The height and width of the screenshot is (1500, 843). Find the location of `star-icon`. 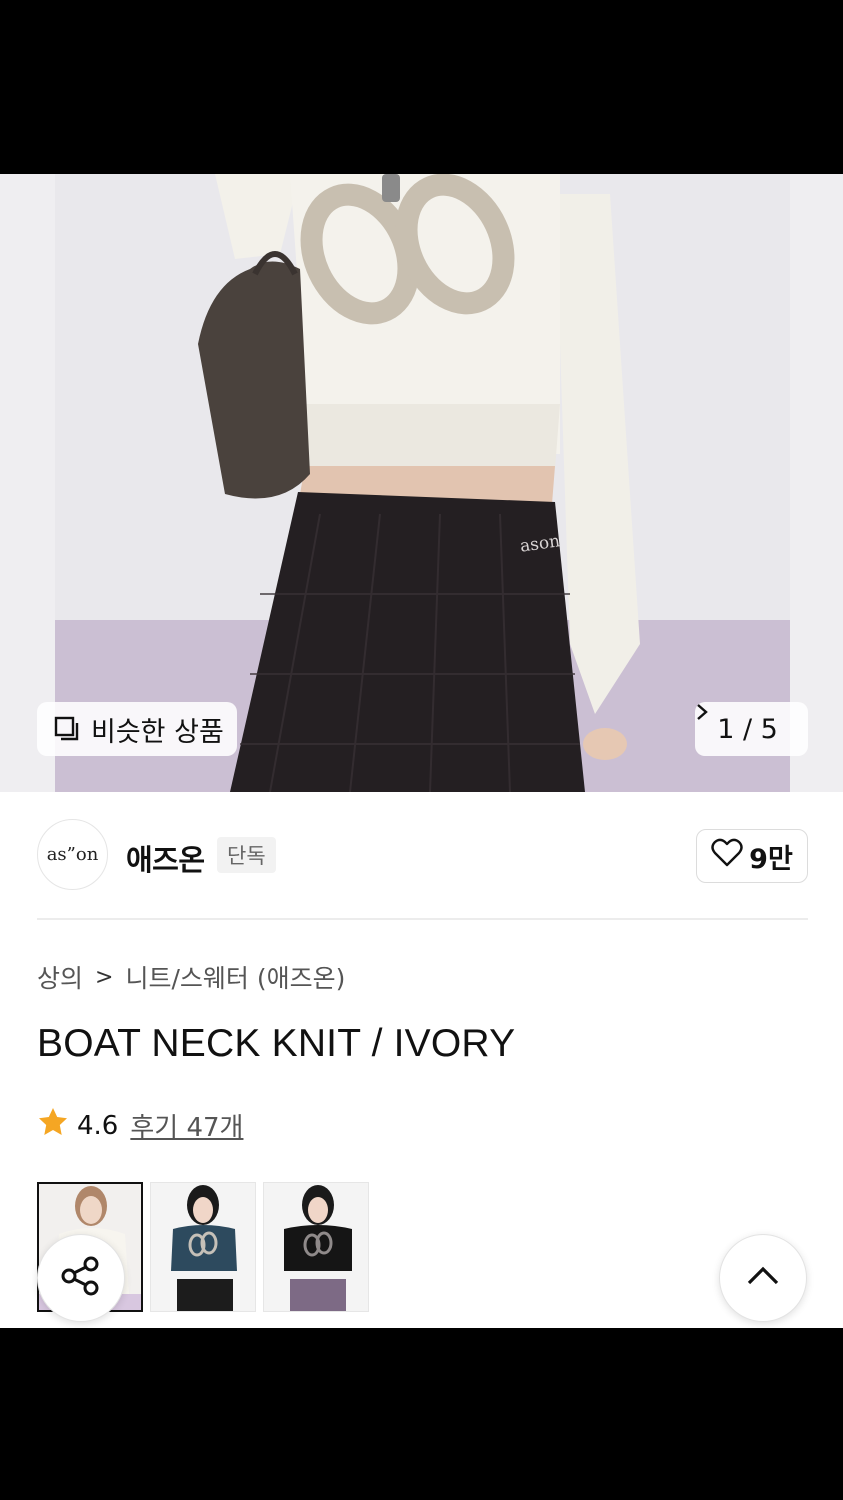

star-icon is located at coordinates (53, 1125).